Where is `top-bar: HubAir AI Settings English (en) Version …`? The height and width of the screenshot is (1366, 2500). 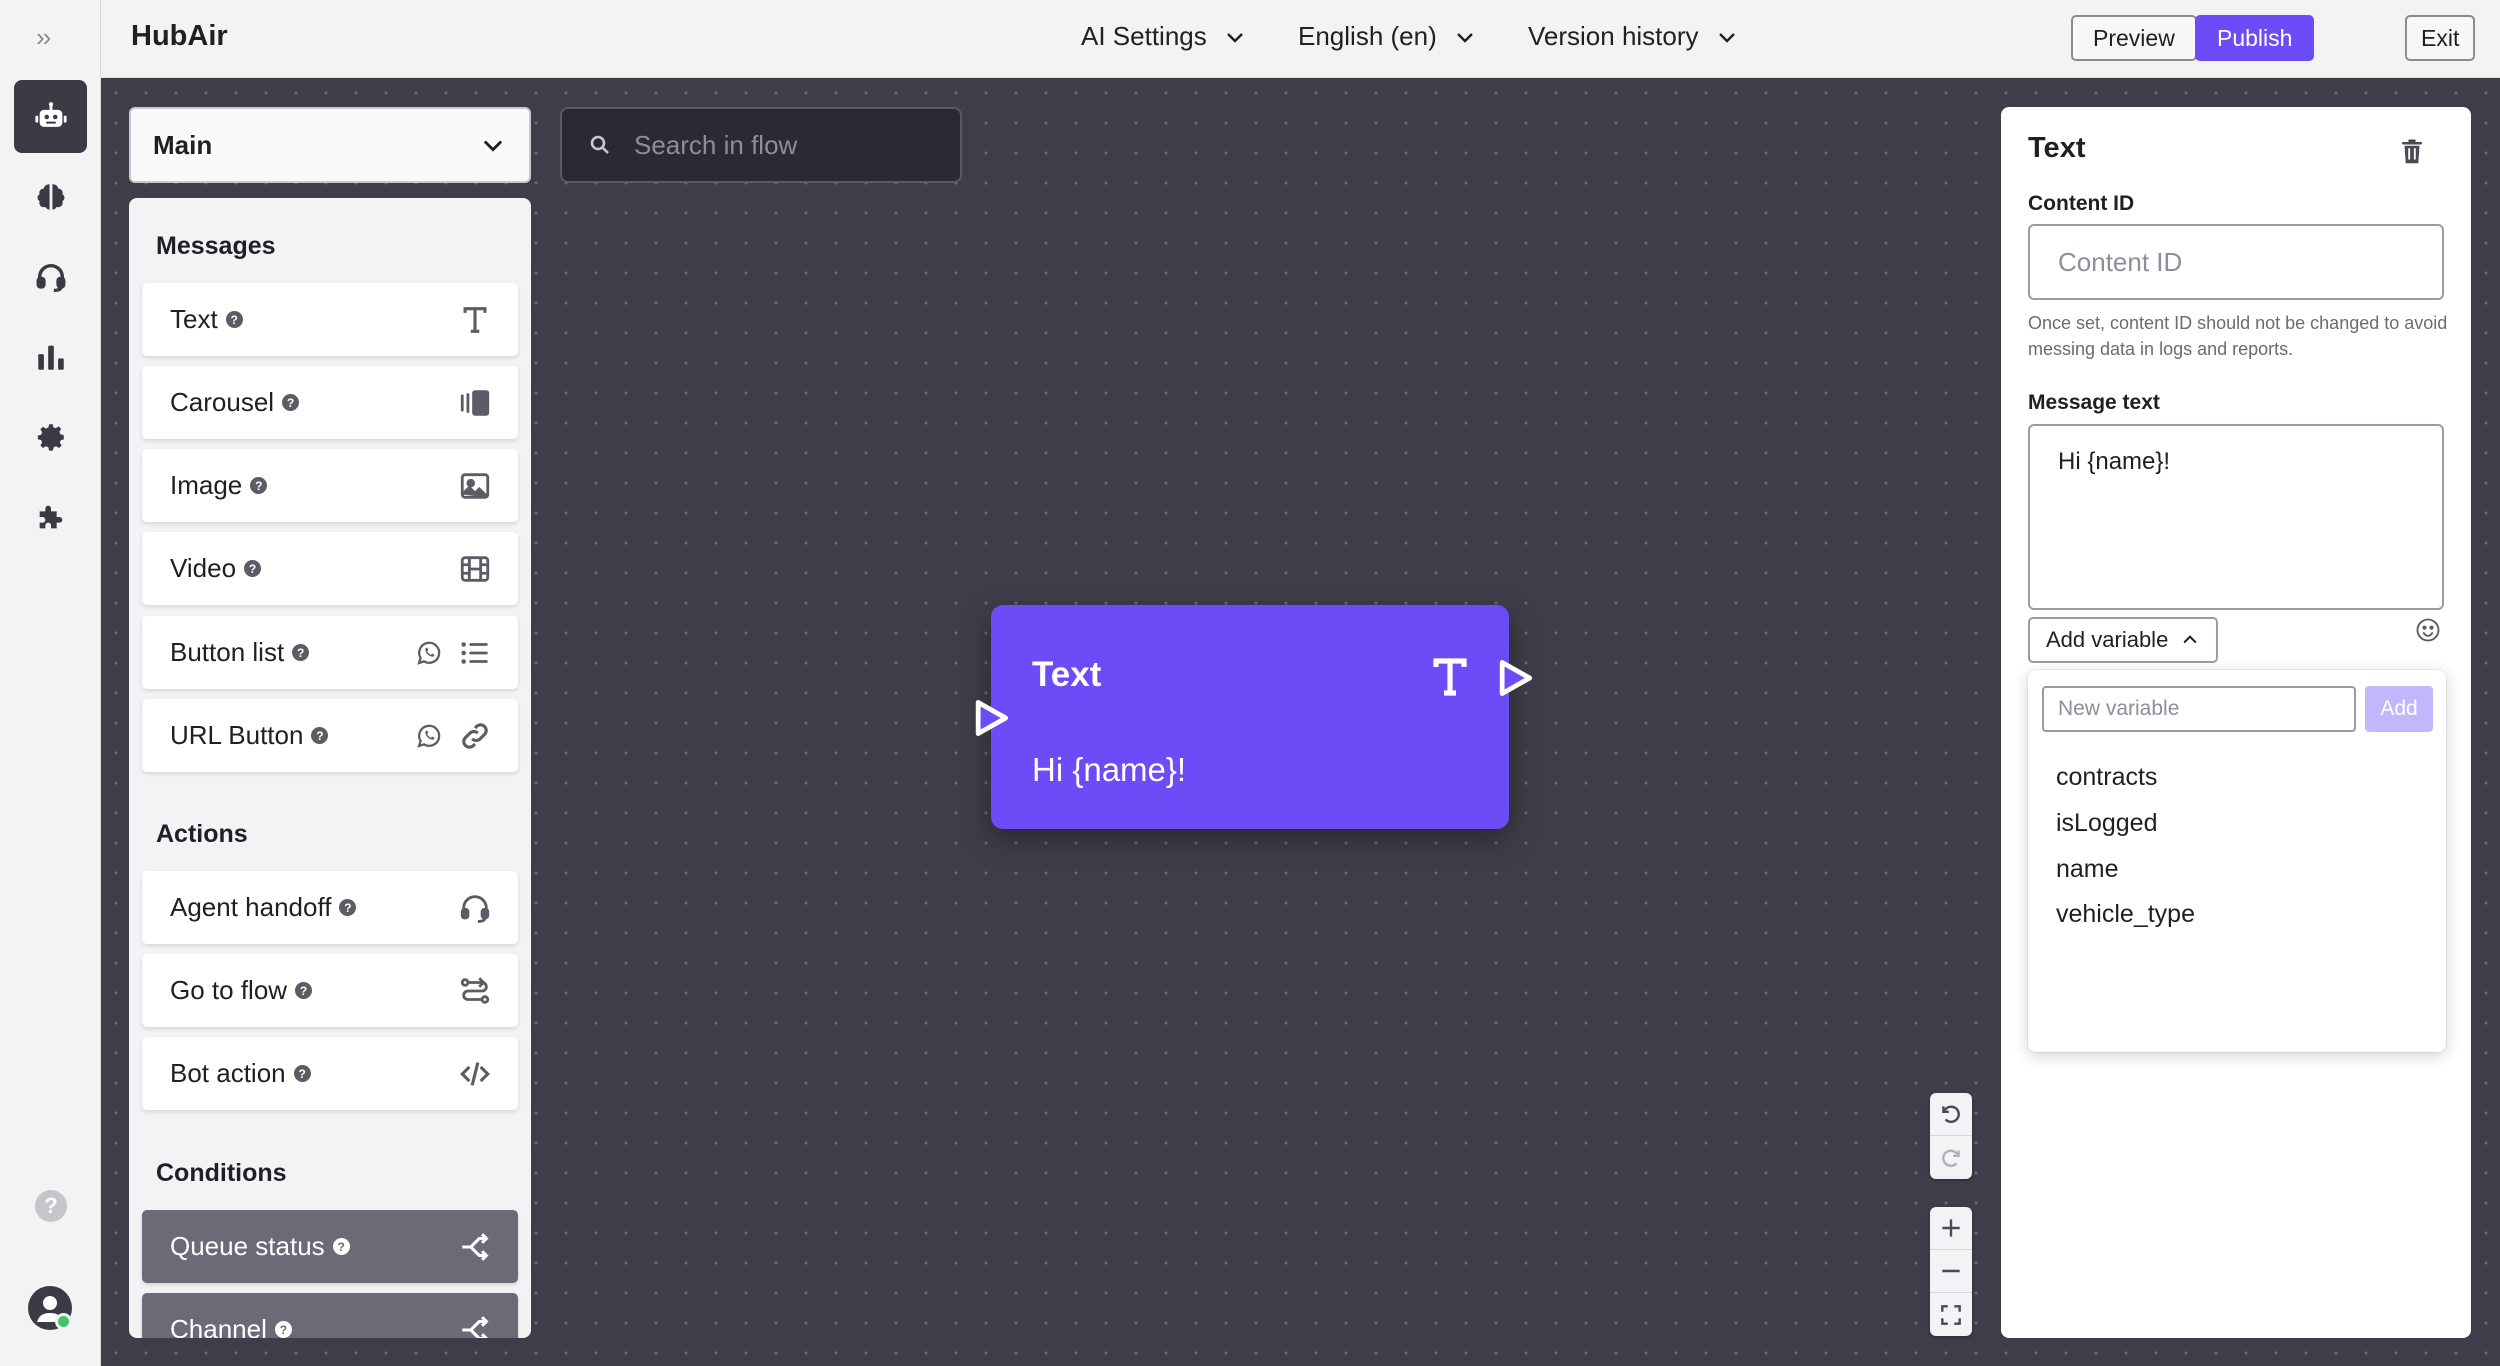
top-bar: HubAir AI Settings English (en) Version … is located at coordinates (1300, 39).